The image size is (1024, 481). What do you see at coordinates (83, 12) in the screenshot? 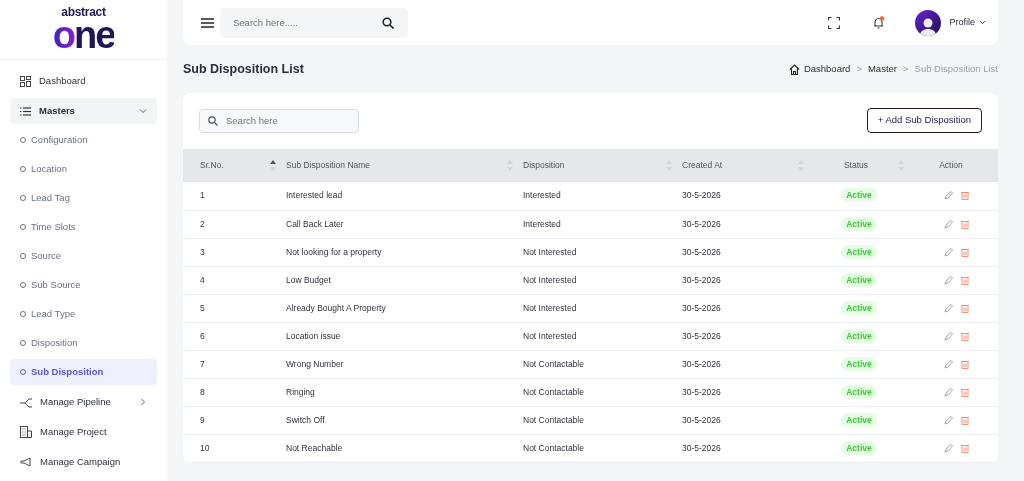
I see `logo-text: abstract` at bounding box center [83, 12].